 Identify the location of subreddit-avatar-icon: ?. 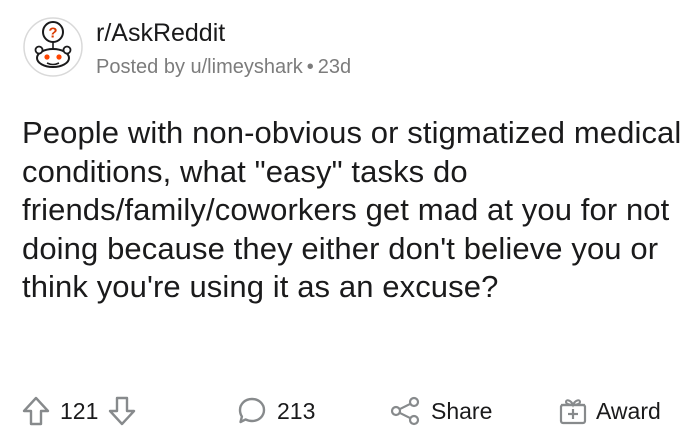
(53, 47).